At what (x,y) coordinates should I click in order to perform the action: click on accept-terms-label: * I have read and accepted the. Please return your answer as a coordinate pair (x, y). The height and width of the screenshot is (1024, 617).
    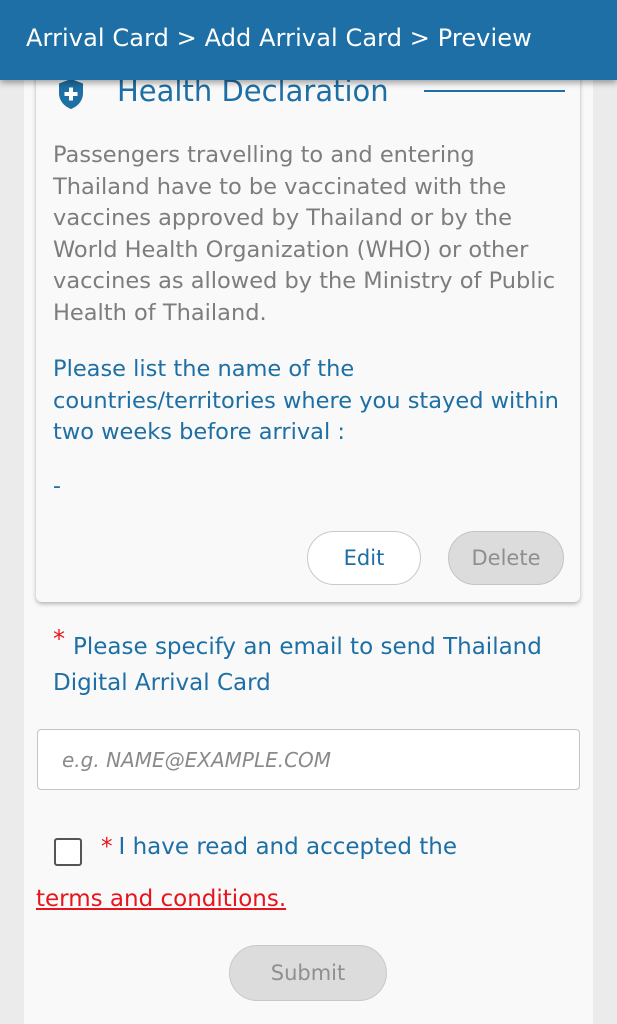
    Looking at the image, I should click on (279, 847).